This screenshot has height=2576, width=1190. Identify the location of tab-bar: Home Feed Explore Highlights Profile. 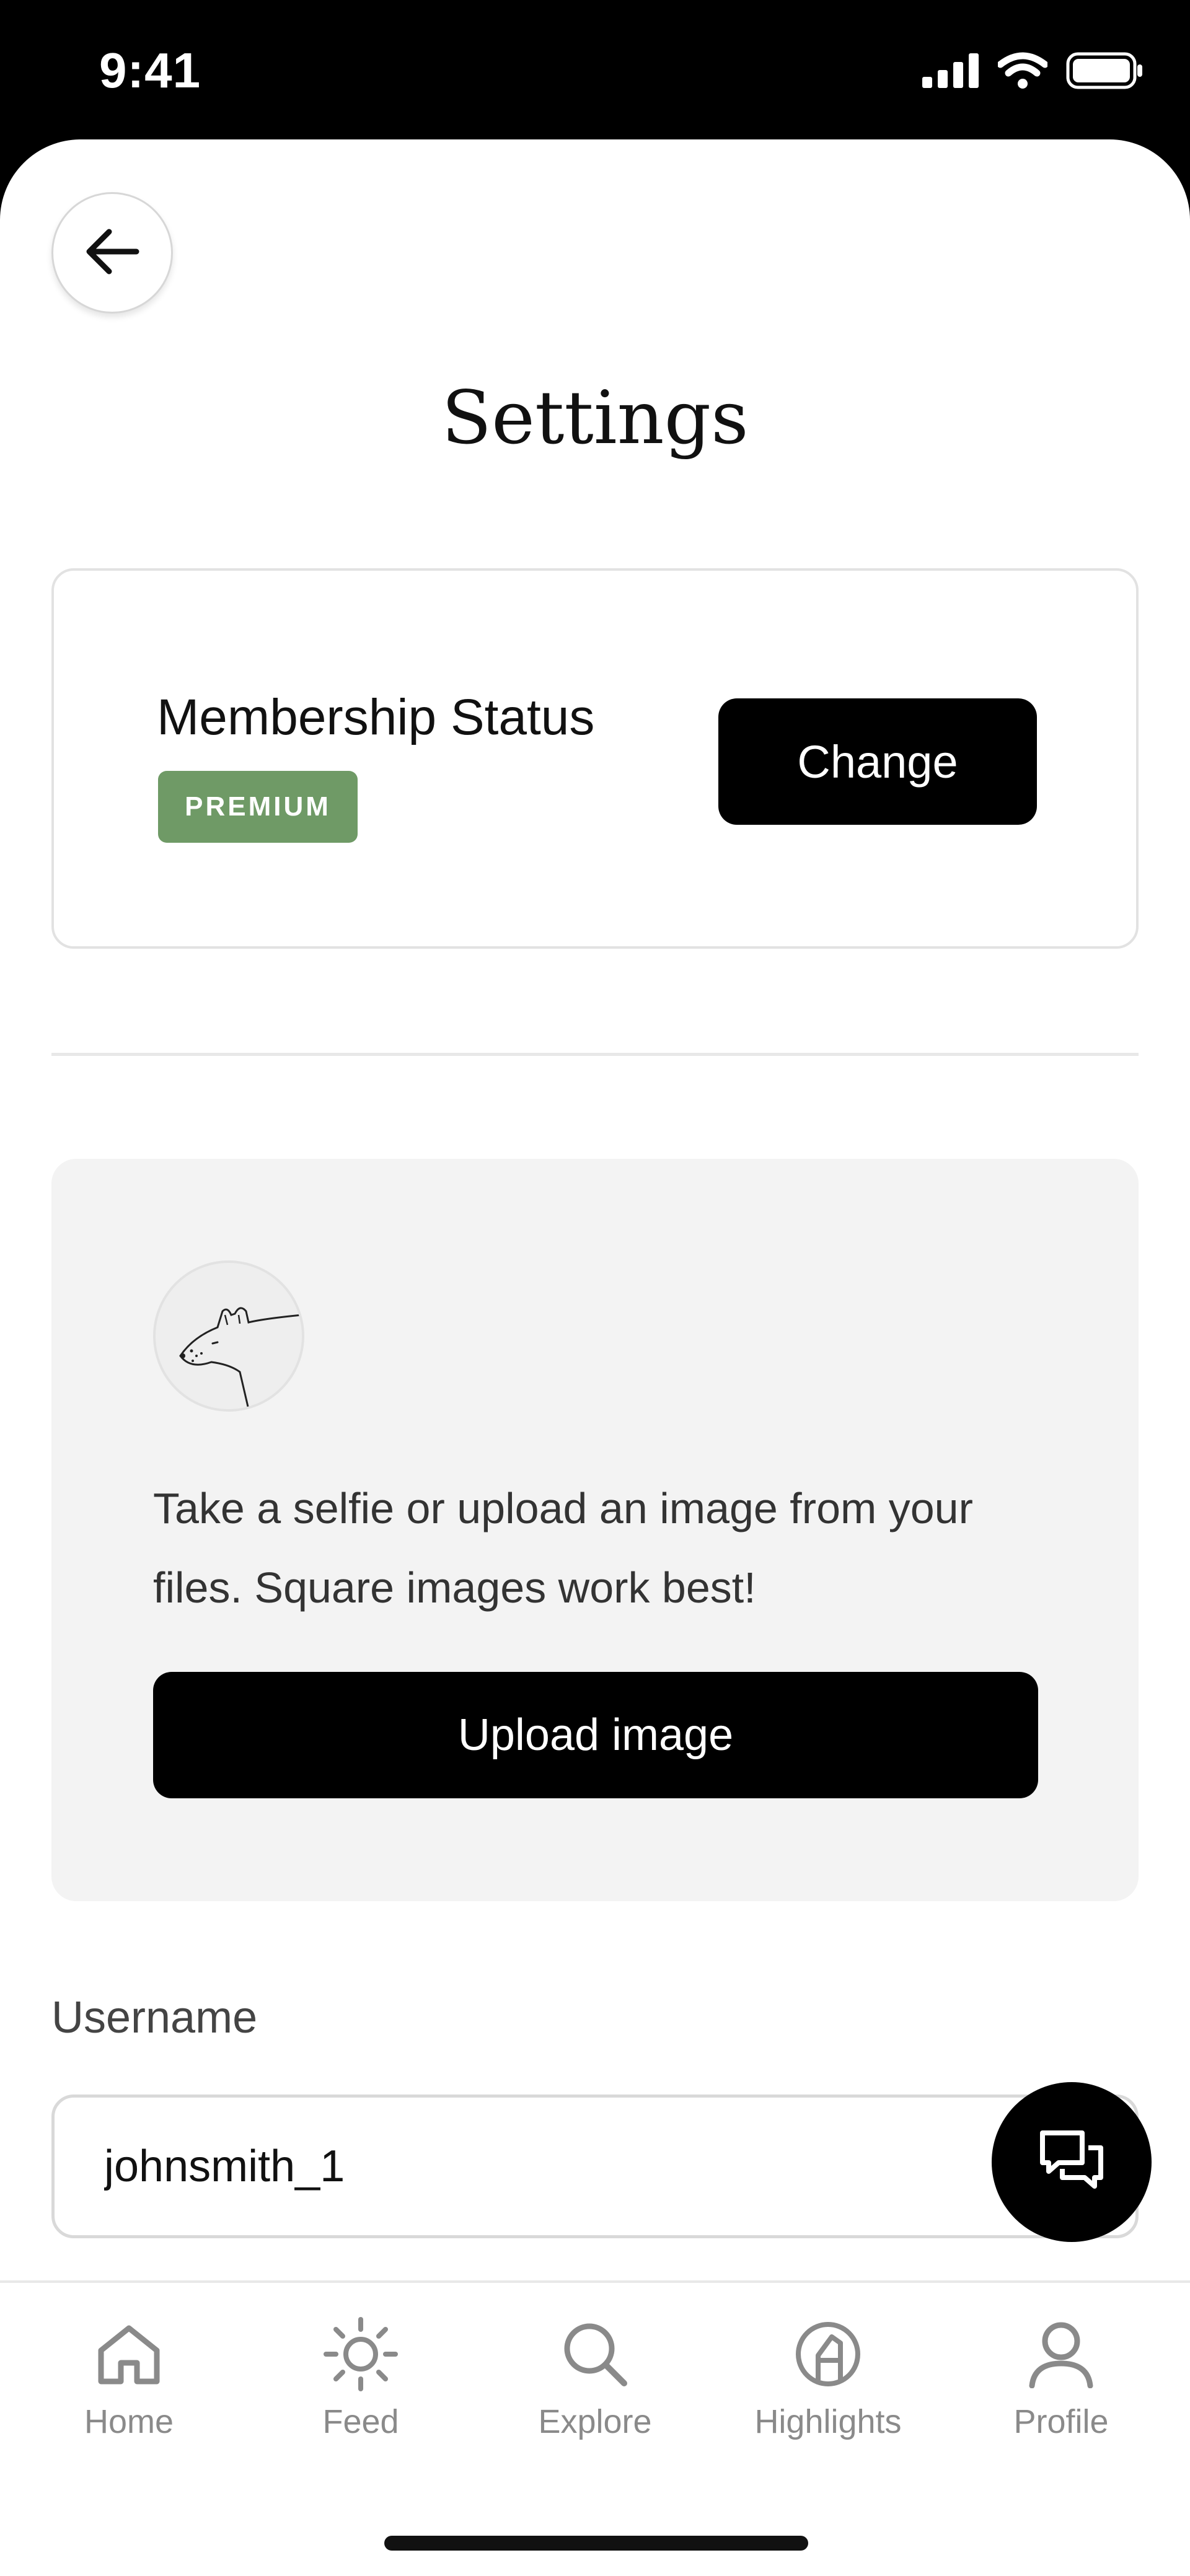
(595, 2428).